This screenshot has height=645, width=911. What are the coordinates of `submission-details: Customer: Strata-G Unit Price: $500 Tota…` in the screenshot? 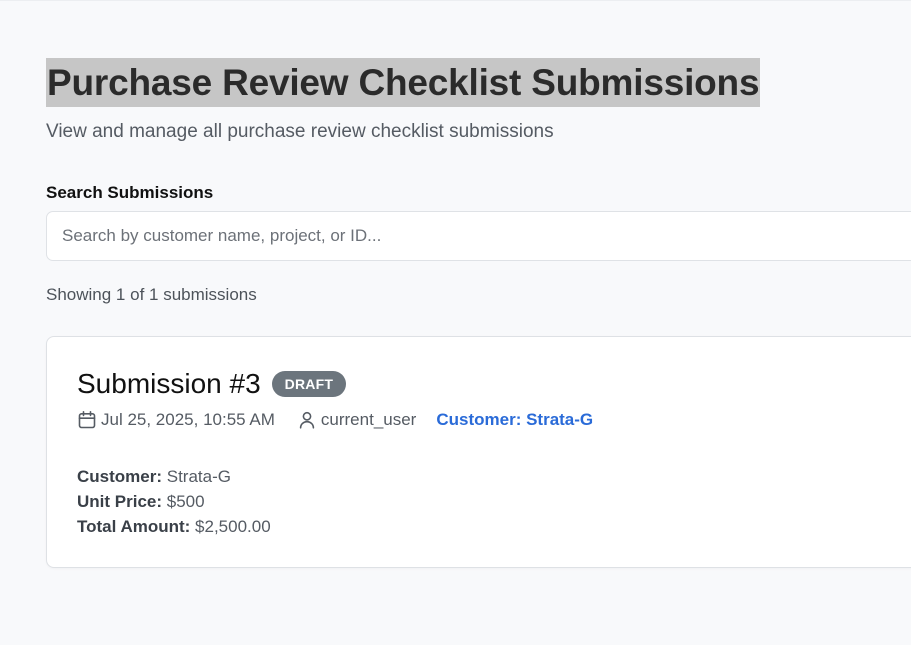 It's located at (174, 501).